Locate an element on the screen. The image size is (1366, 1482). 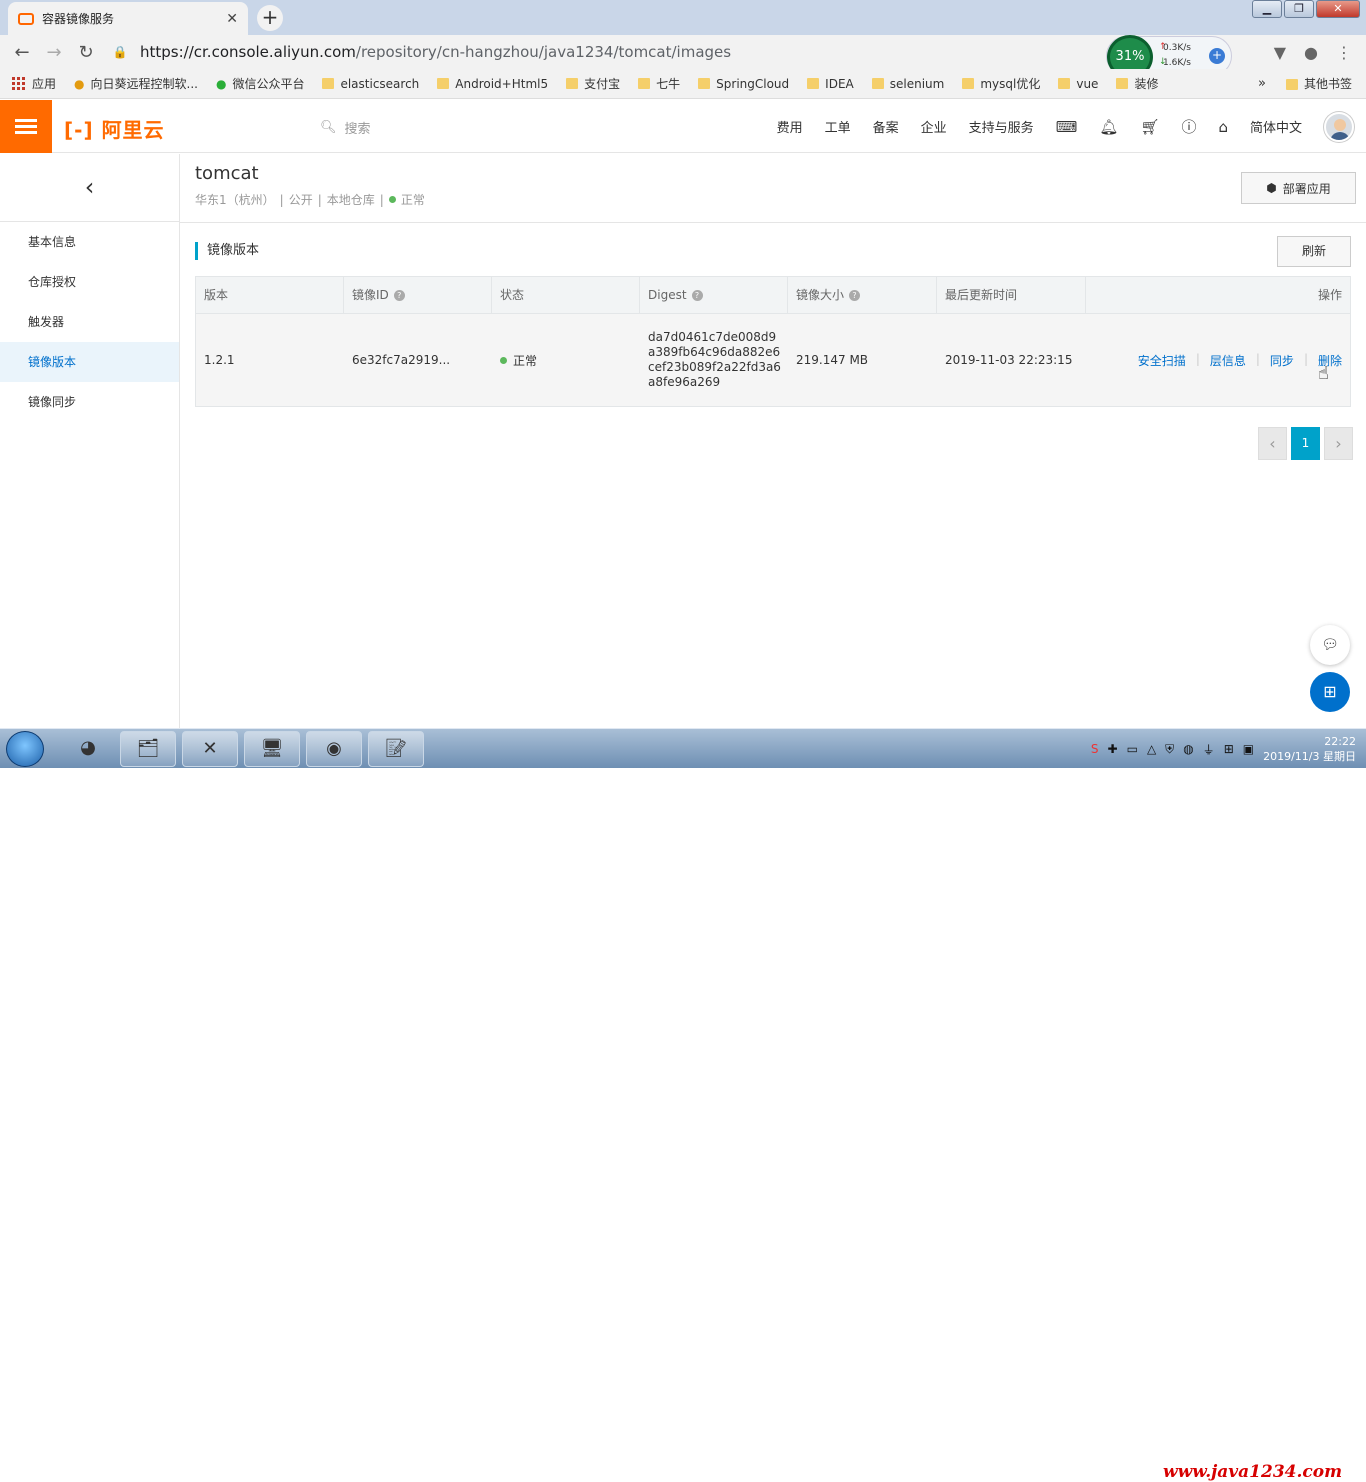
table-header: 版本 镜像ID? 状态 Digest? 镜像大小? 最后更新时间 操作 is located at coordinates (773, 295).